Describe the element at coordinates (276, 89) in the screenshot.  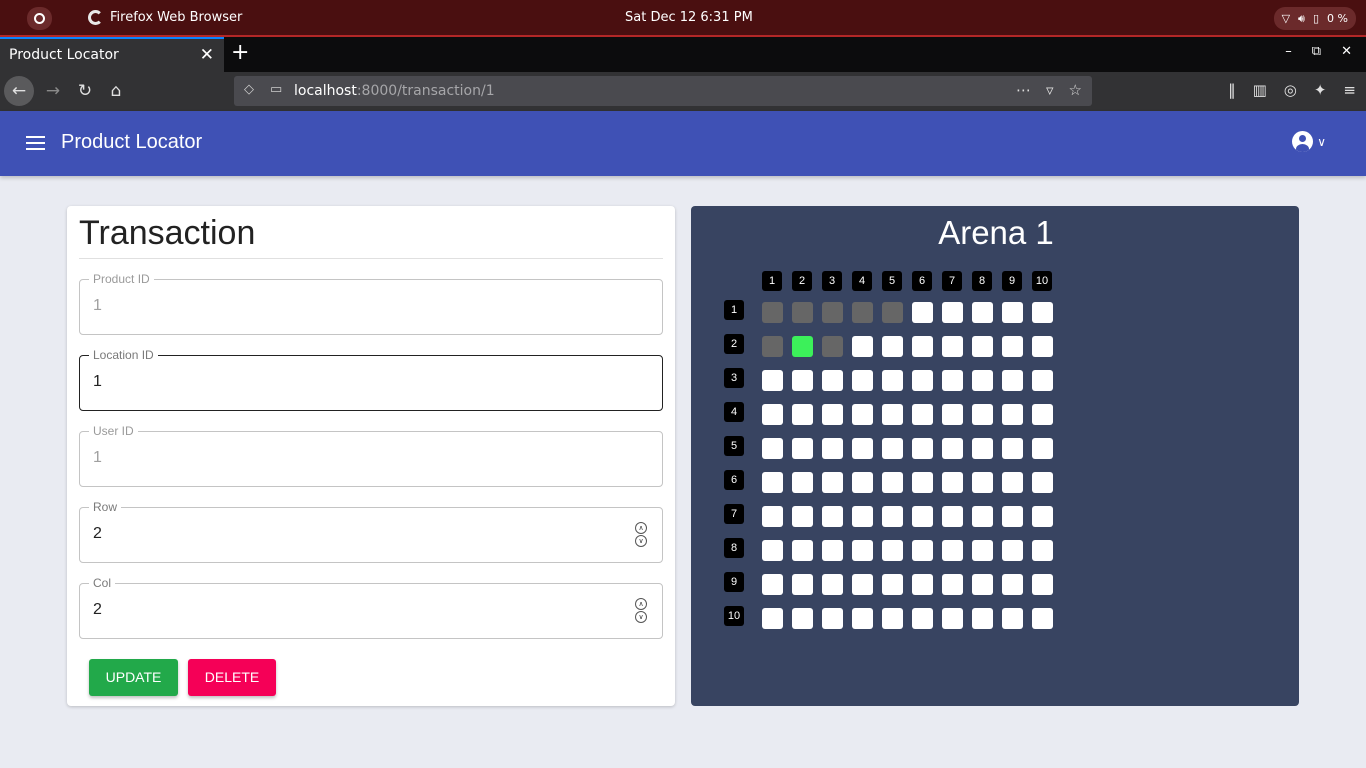
I see `page-info-icon: ▭` at that location.